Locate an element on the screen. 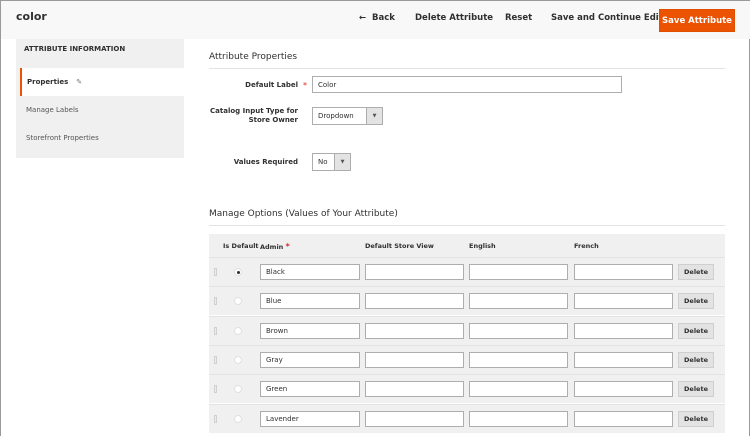 This screenshot has width=750, height=436. table-row: Brown Delete is located at coordinates (467, 330).